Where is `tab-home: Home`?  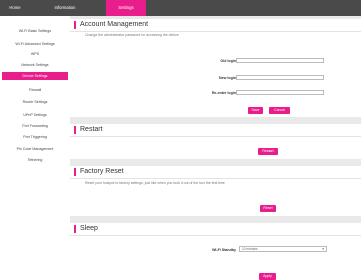
tab-home: Home is located at coordinates (15, 8).